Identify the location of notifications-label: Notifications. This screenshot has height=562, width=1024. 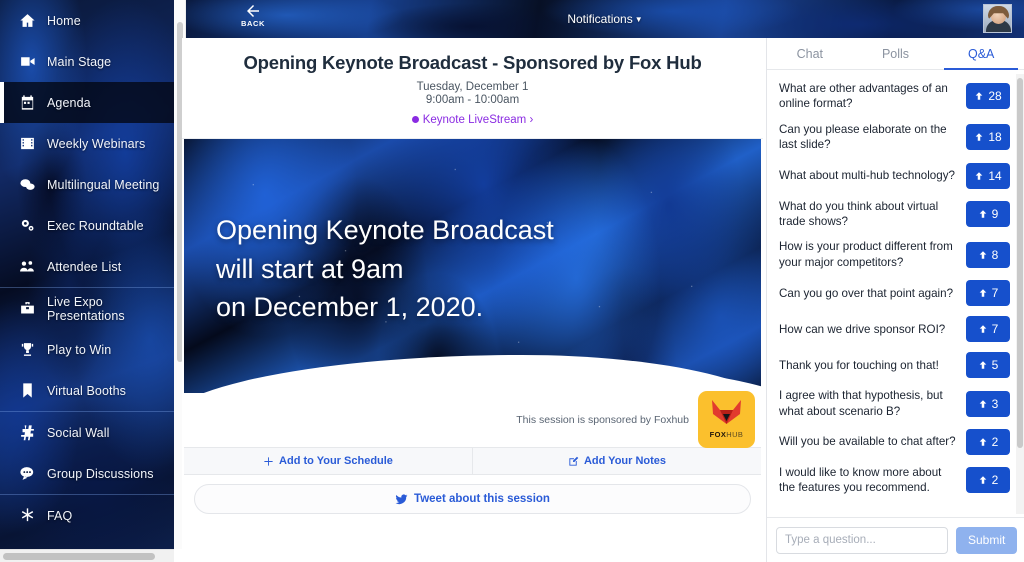
(600, 19).